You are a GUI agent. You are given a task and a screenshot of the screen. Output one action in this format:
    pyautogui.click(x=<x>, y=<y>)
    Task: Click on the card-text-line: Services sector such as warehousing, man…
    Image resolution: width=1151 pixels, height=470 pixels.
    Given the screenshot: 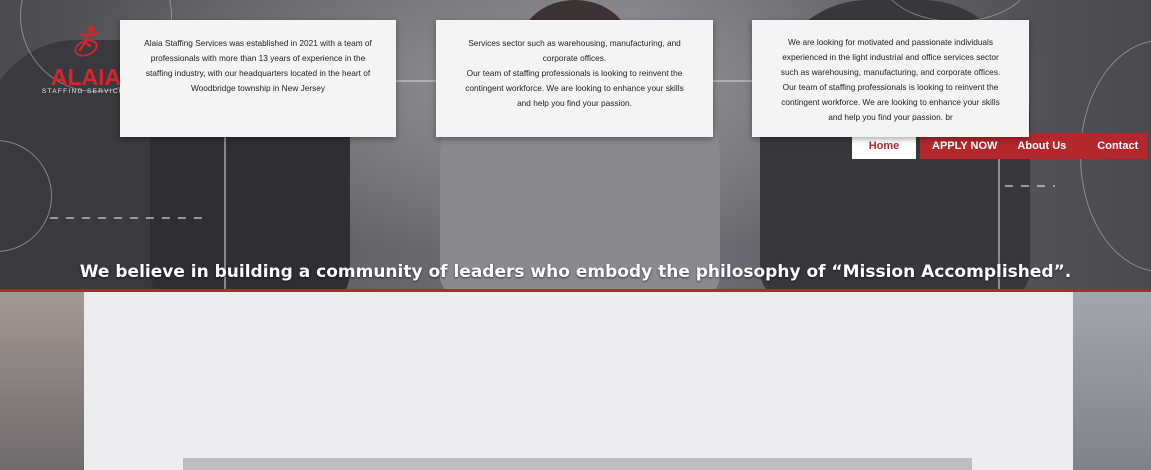 What is the action you would take?
    pyautogui.click(x=574, y=43)
    